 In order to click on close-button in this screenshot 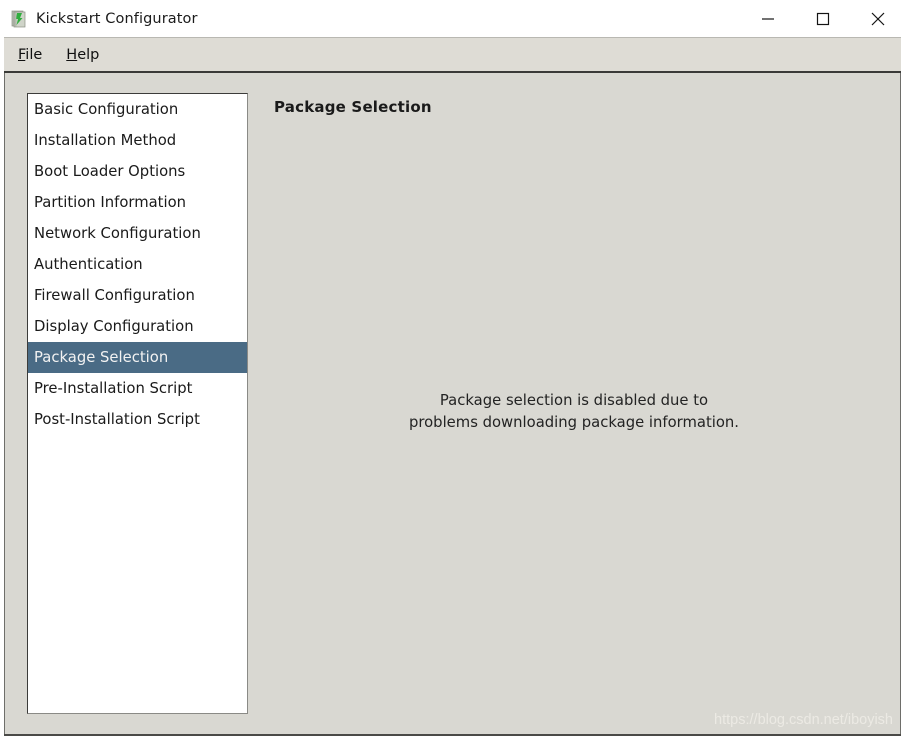, I will do `click(877, 18)`.